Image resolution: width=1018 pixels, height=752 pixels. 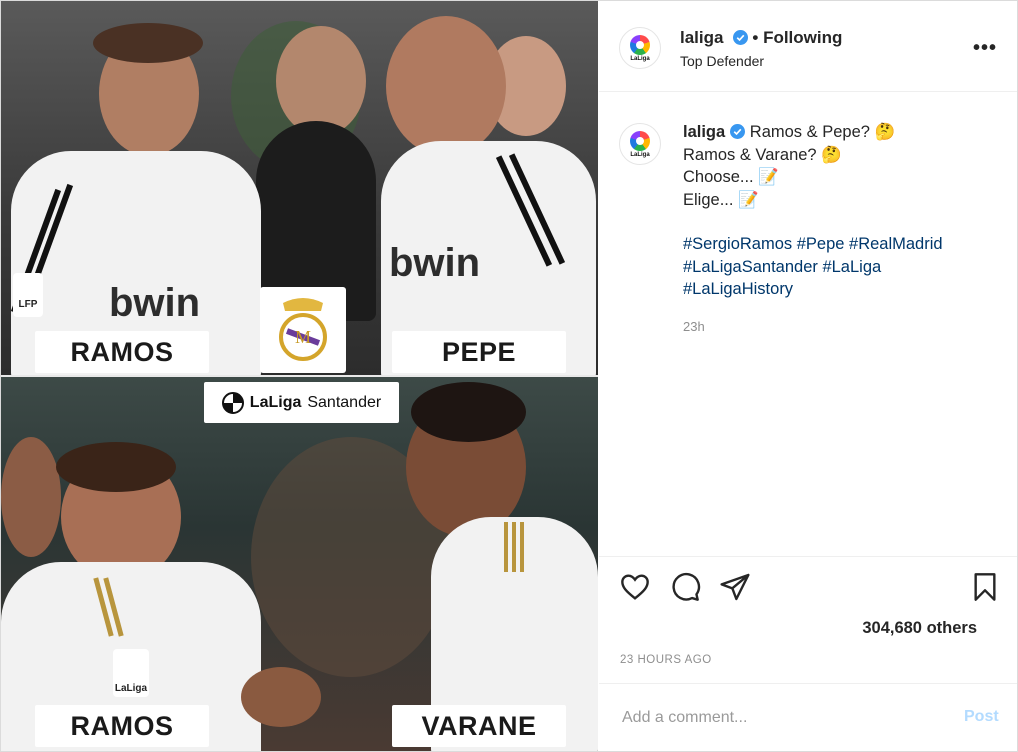 What do you see at coordinates (843, 244) in the screenshot?
I see `hashtag-link: #SergioRamos #Pepe #RealMadrid` at bounding box center [843, 244].